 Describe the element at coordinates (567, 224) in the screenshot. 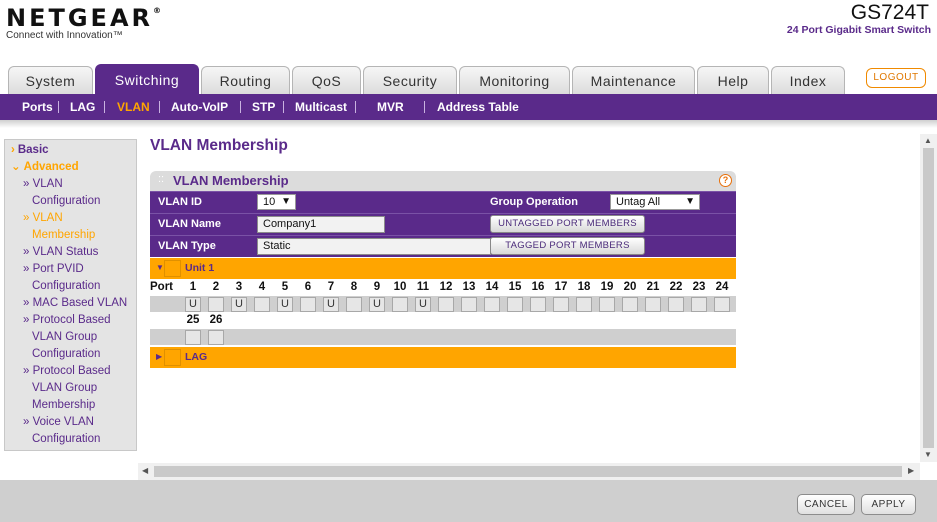

I see `untagged-port-members-button: UNTAGGED PORT MEMBERS` at that location.